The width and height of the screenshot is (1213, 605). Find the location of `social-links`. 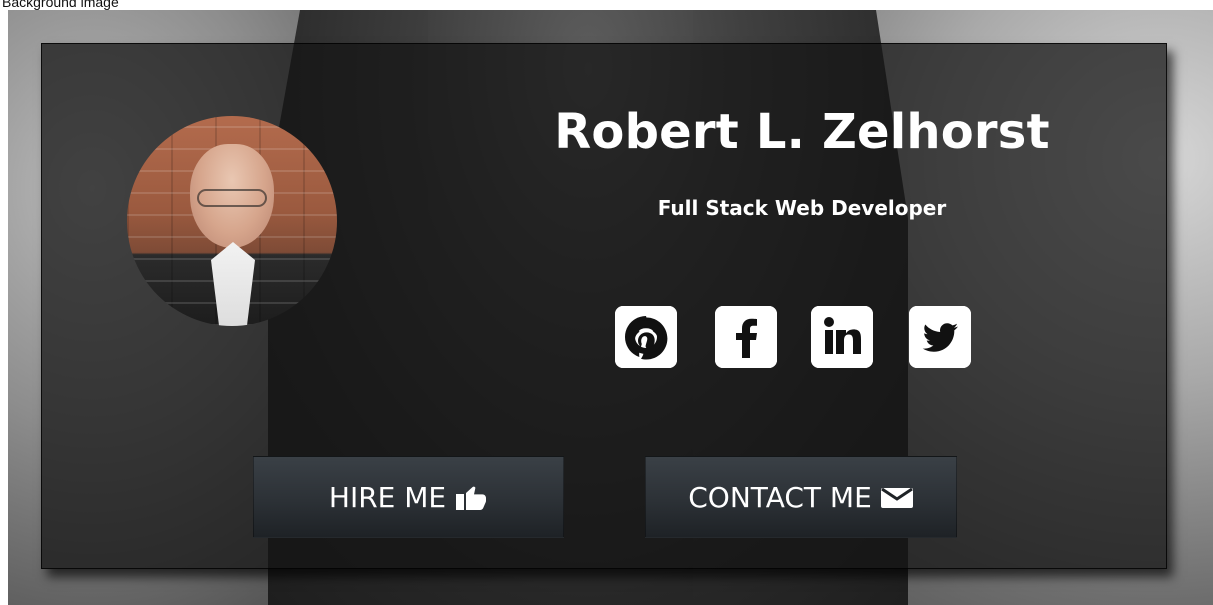

social-links is located at coordinates (795, 341).